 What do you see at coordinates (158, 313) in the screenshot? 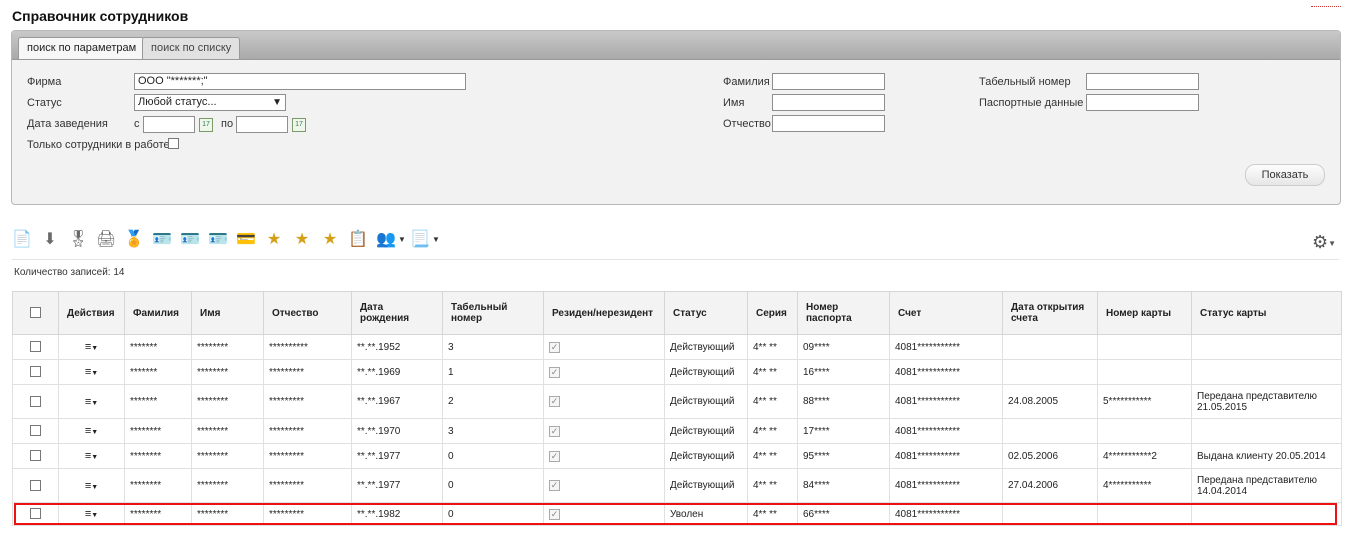
I see `col-lastname: Фамилия` at bounding box center [158, 313].